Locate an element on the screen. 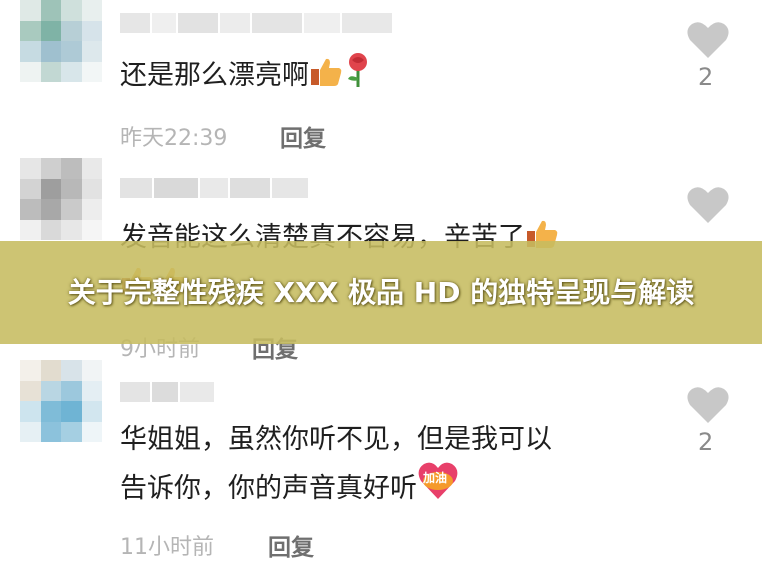 The width and height of the screenshot is (762, 587). comment-time: 昨天22:39 is located at coordinates (174, 138).